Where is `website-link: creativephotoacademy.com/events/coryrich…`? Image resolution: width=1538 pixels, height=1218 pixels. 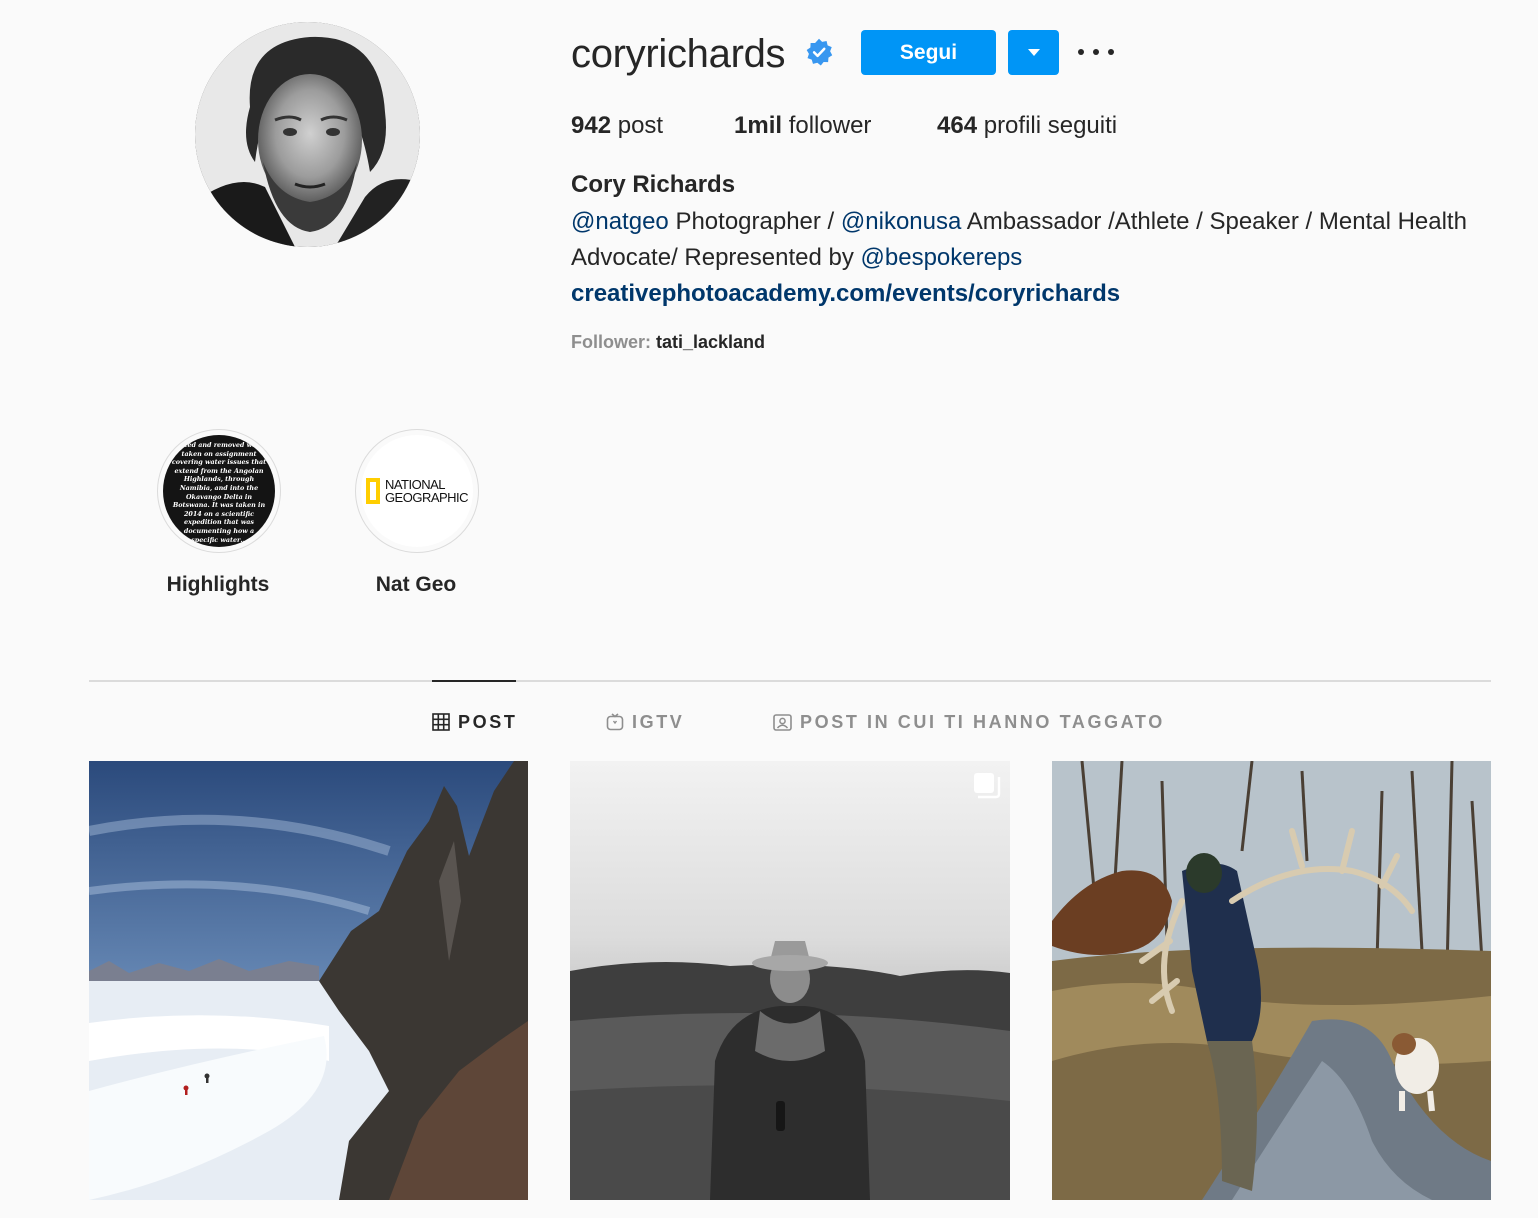 website-link: creativephotoacademy.com/events/coryrich… is located at coordinates (845, 293).